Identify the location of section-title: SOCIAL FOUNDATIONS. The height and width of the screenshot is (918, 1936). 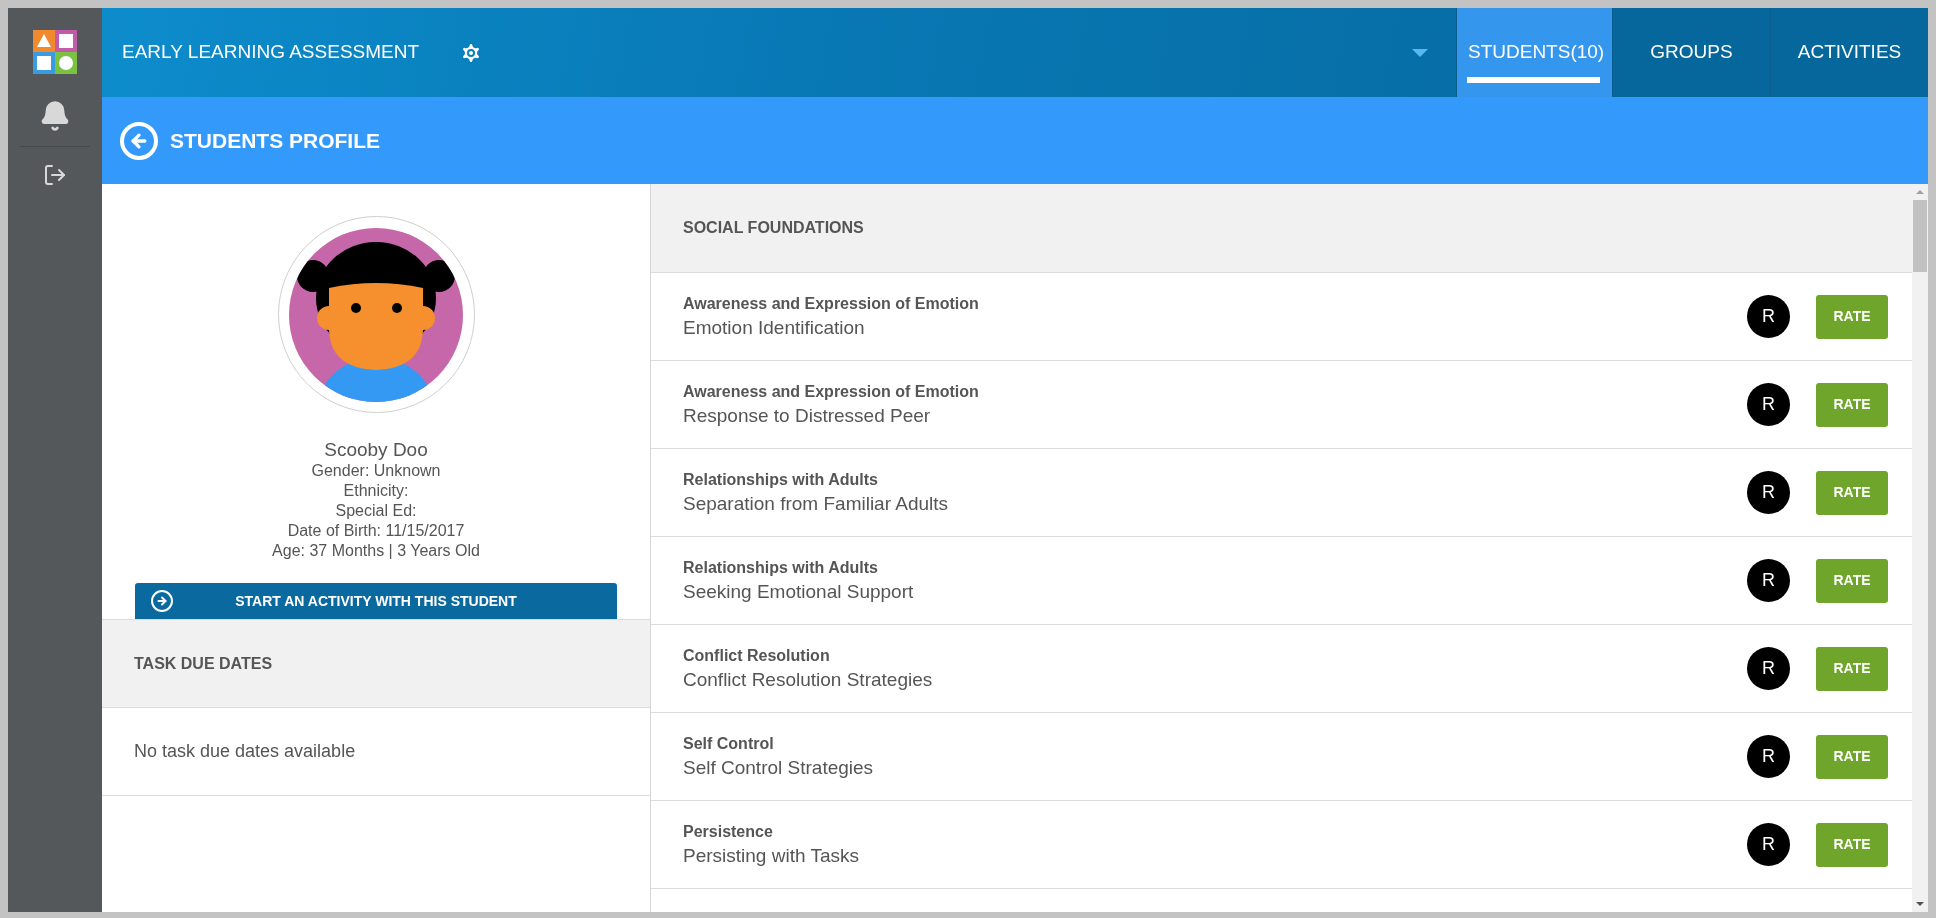
(773, 228).